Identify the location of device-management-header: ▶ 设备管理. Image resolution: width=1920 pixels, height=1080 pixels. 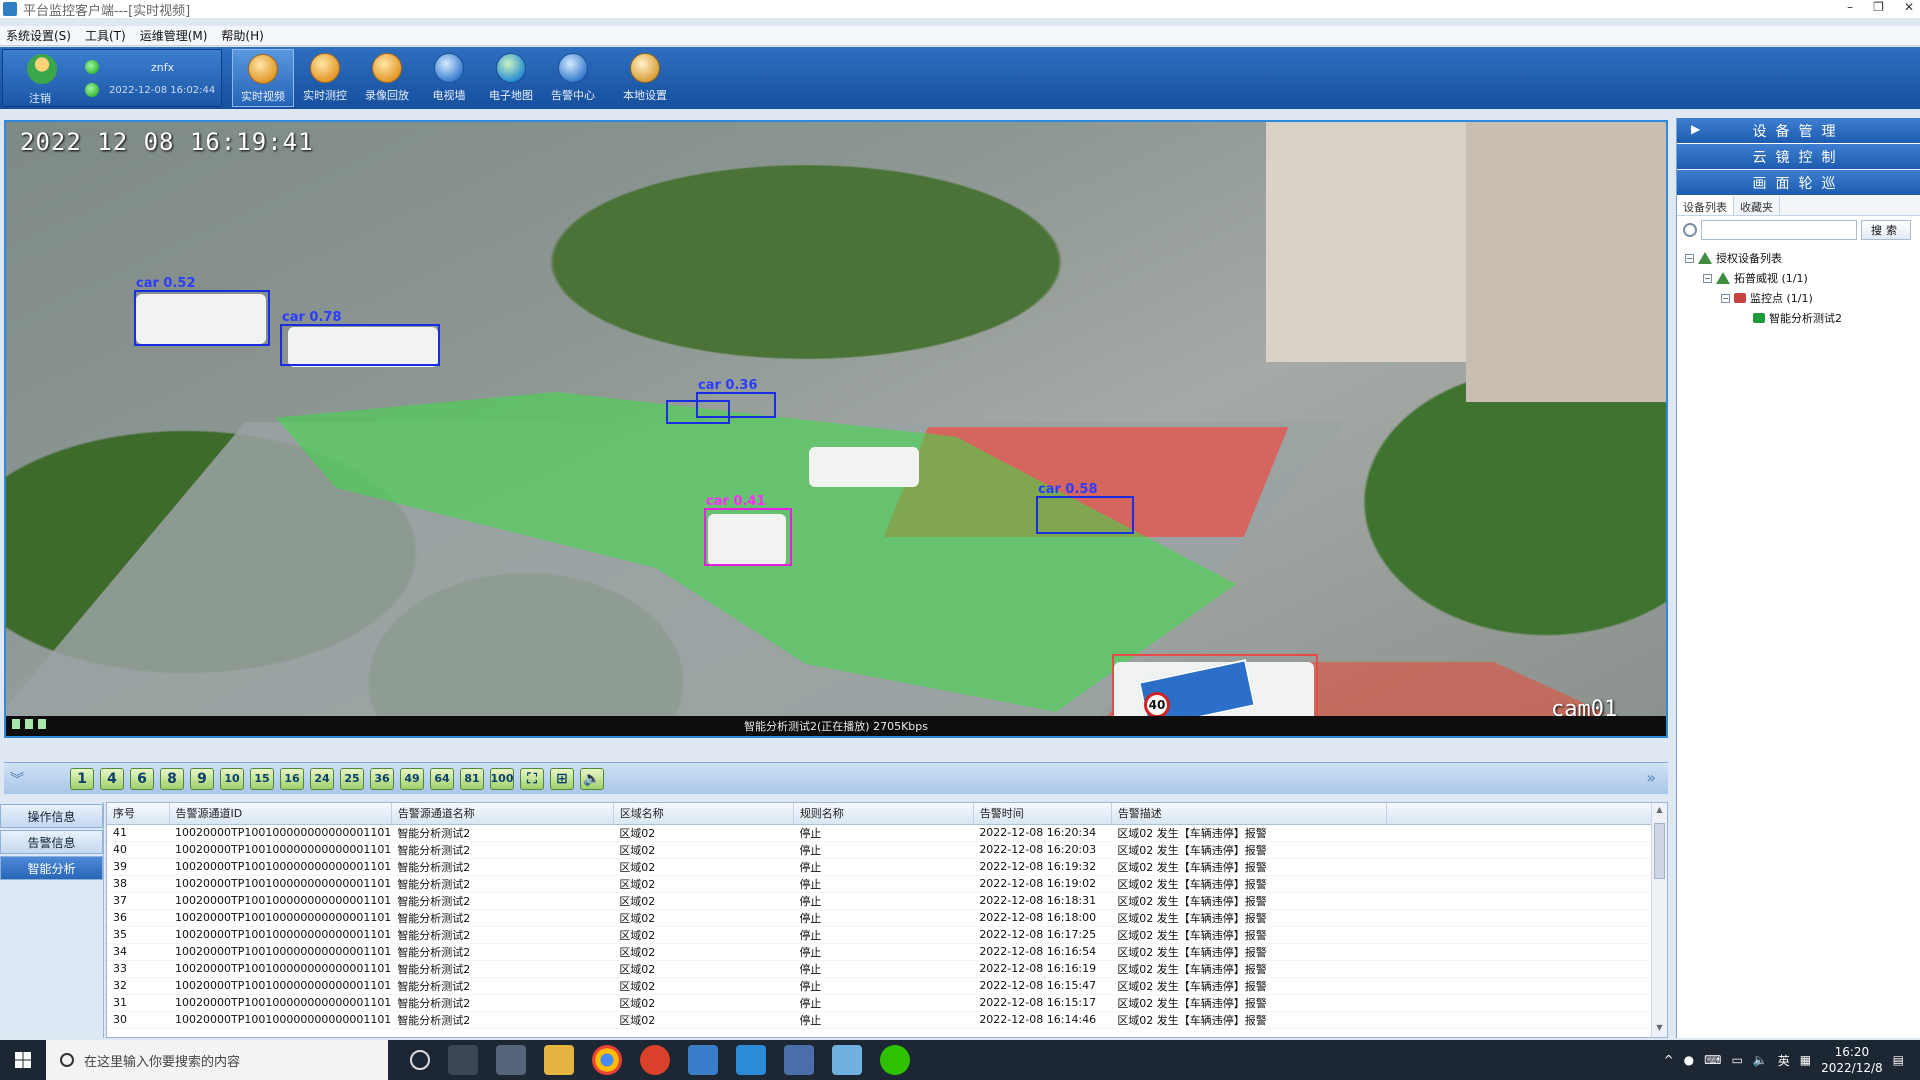
(1798, 130).